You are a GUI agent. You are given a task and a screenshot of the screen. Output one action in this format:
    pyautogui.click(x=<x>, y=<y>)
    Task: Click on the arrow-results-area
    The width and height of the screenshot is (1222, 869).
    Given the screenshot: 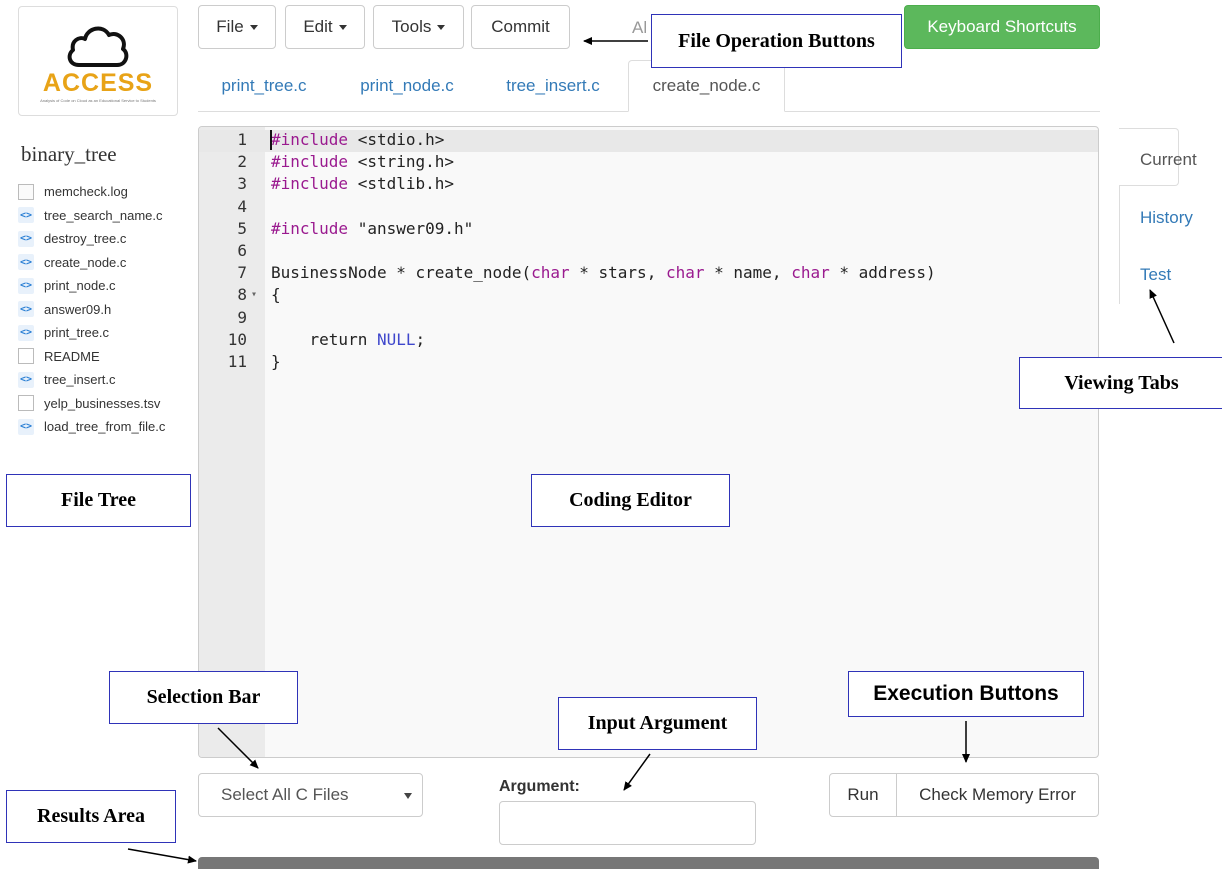 What is the action you would take?
    pyautogui.click(x=162, y=856)
    